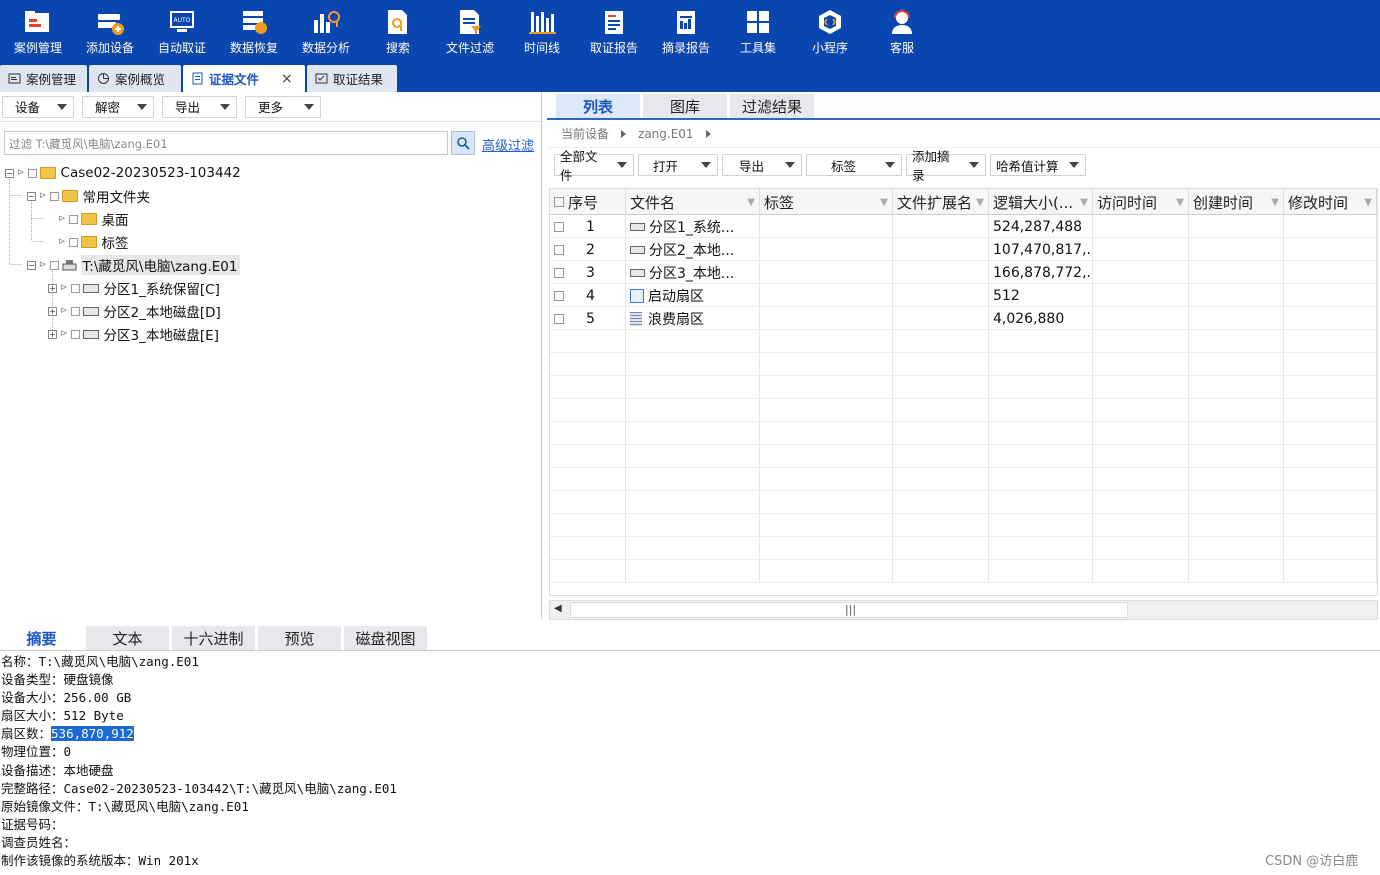 The width and height of the screenshot is (1380, 875). I want to click on toolbar-case-management-button: 案例管理, so click(38, 31).